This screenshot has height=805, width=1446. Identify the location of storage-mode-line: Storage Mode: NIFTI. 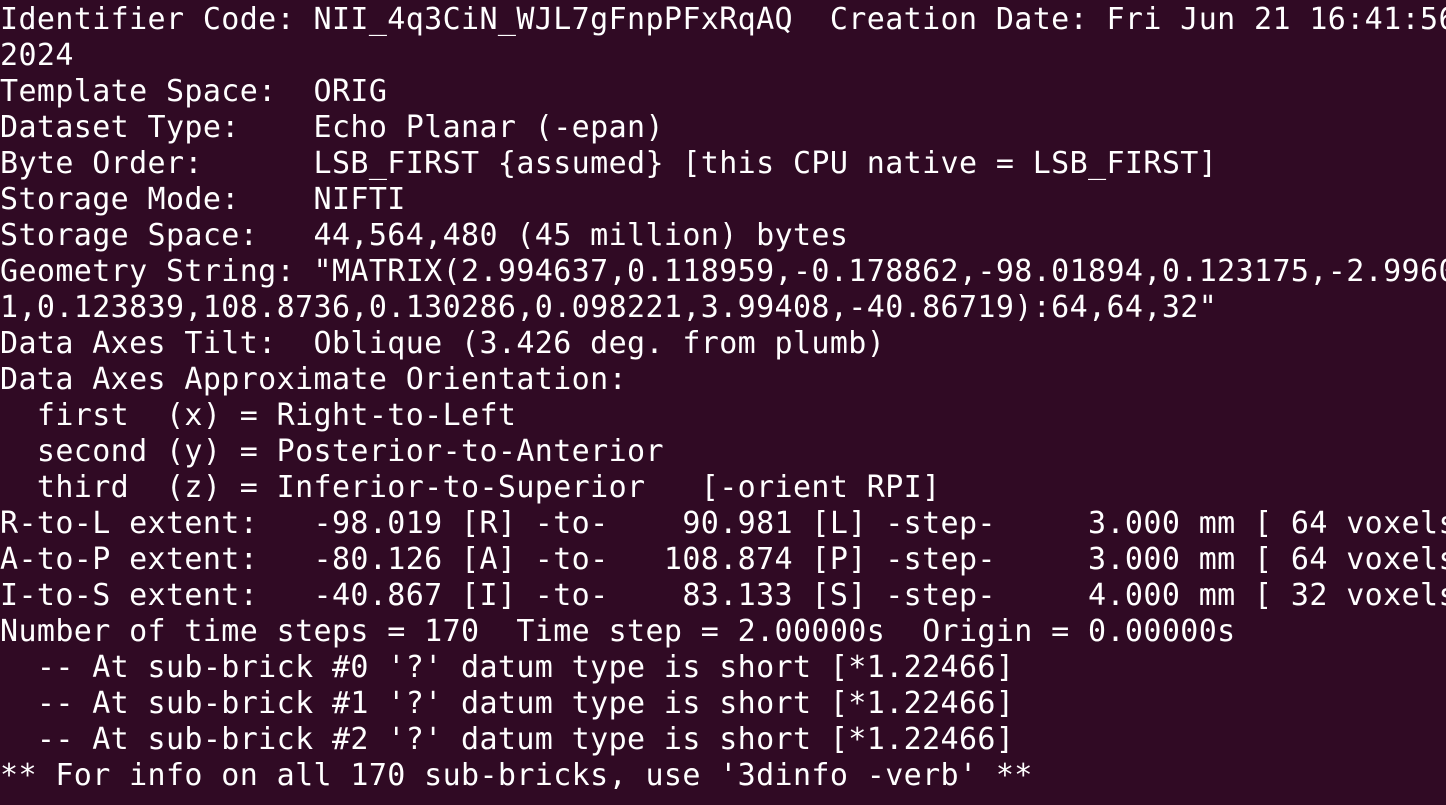
(203, 199).